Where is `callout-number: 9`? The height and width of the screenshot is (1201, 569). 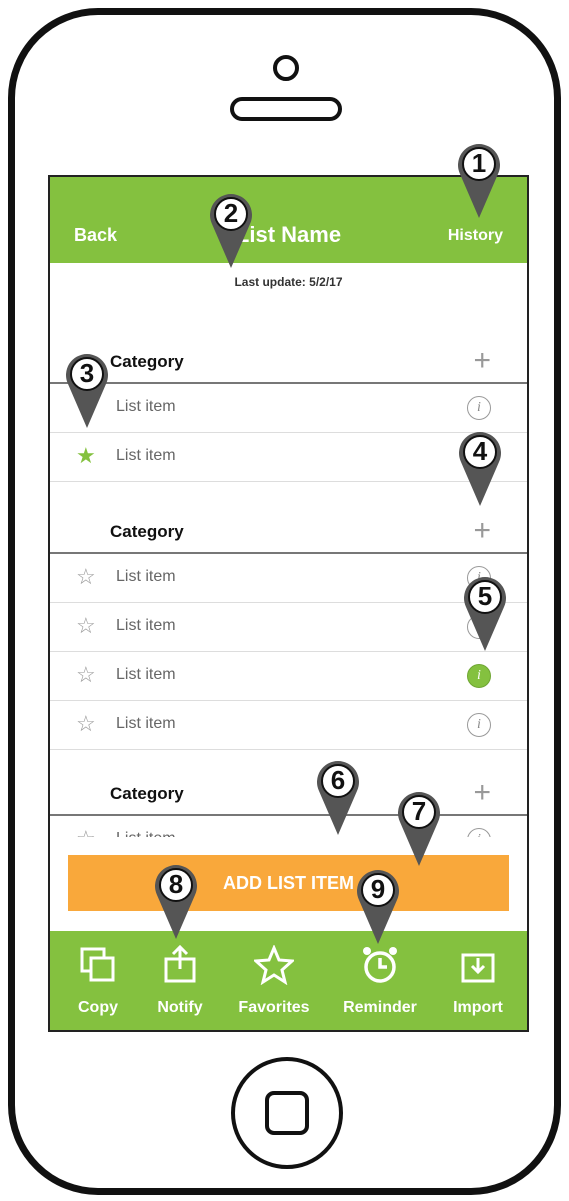
callout-number: 9 is located at coordinates (378, 889).